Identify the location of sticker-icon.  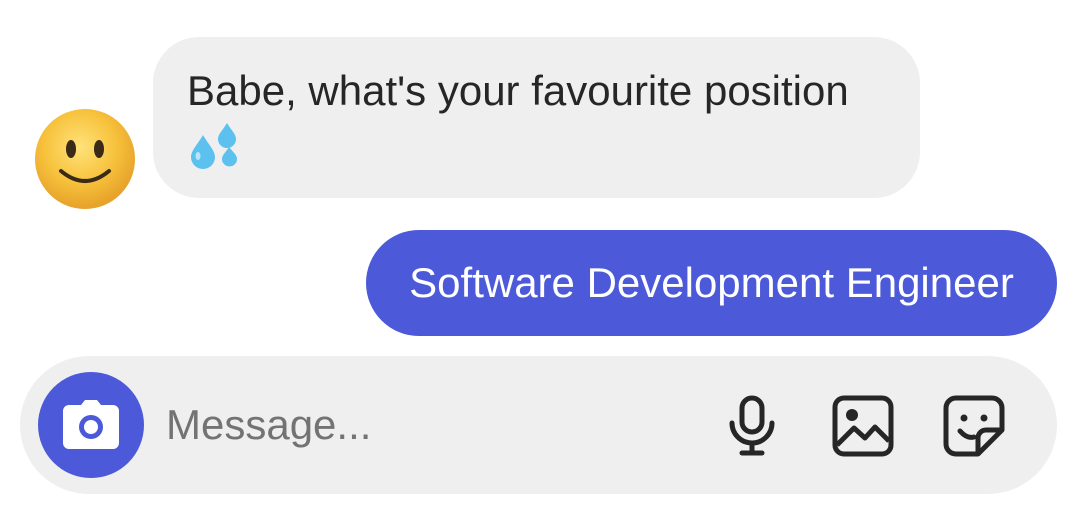
(974, 426).